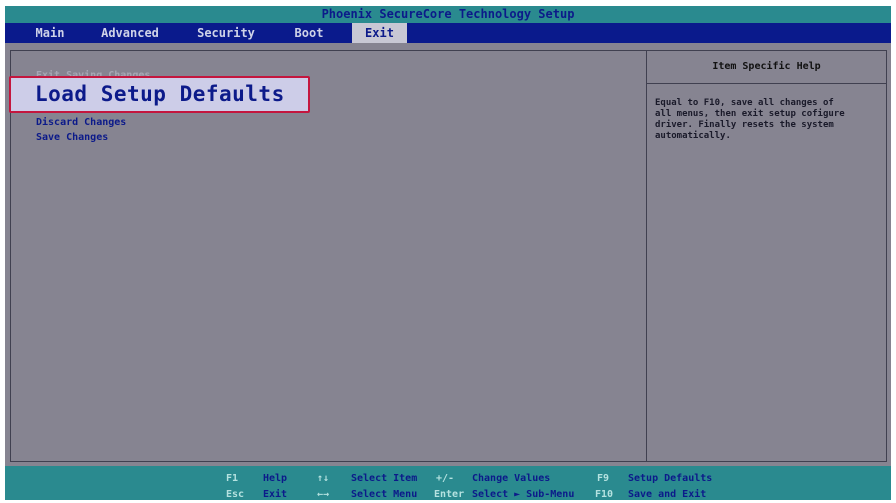  I want to click on key-plus-minus-label: Change Values, so click(511, 478).